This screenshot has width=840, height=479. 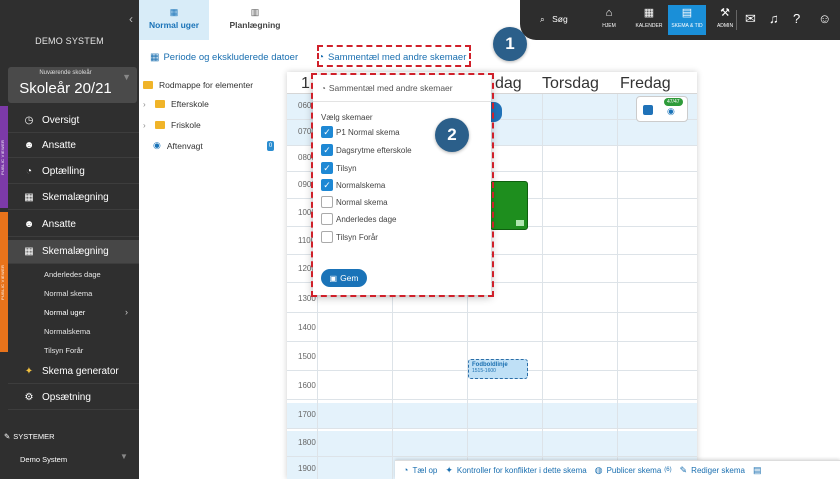 What do you see at coordinates (648, 110) in the screenshot?
I see `square-icon` at bounding box center [648, 110].